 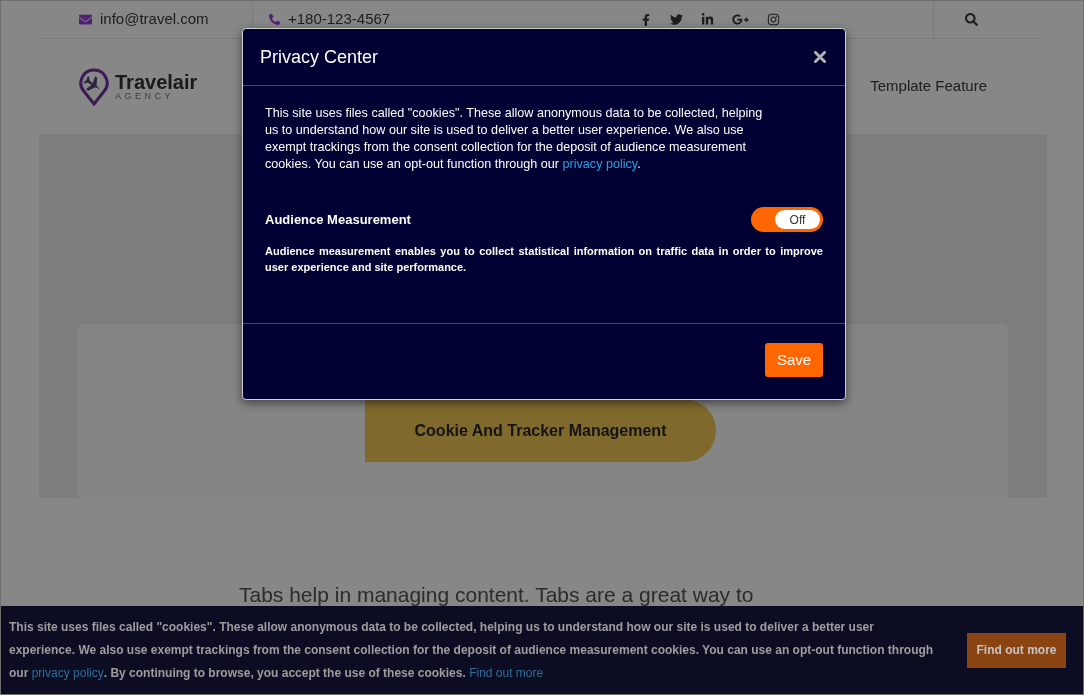 I want to click on phone-icon, so click(x=274, y=19).